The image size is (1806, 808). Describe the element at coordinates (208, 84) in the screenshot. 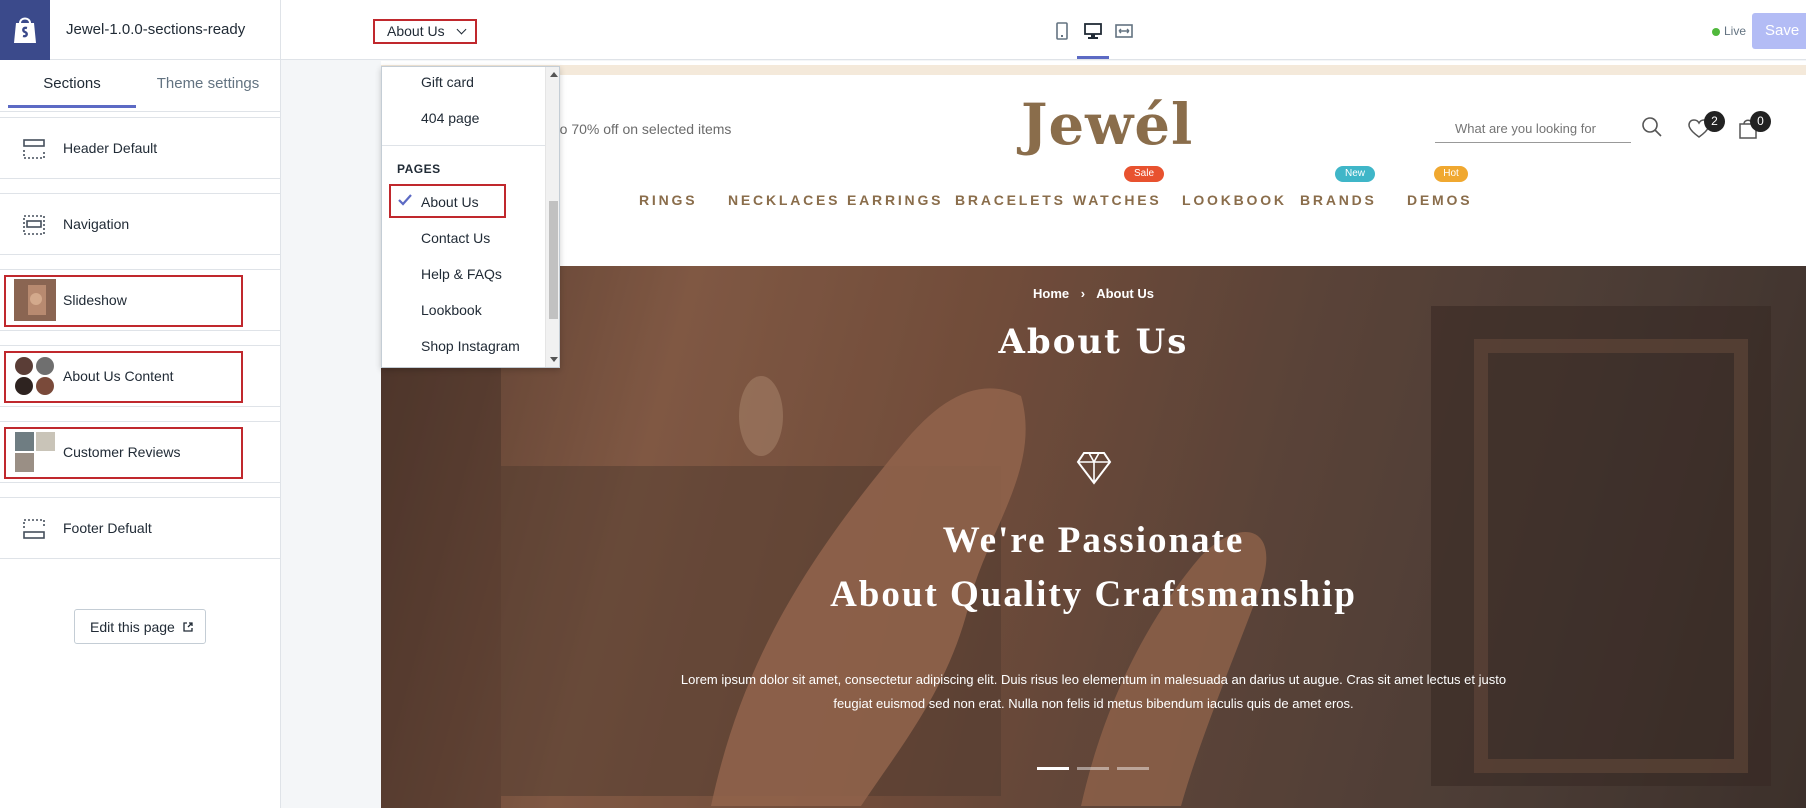

I see `tab-theme-settings: Theme settings` at that location.